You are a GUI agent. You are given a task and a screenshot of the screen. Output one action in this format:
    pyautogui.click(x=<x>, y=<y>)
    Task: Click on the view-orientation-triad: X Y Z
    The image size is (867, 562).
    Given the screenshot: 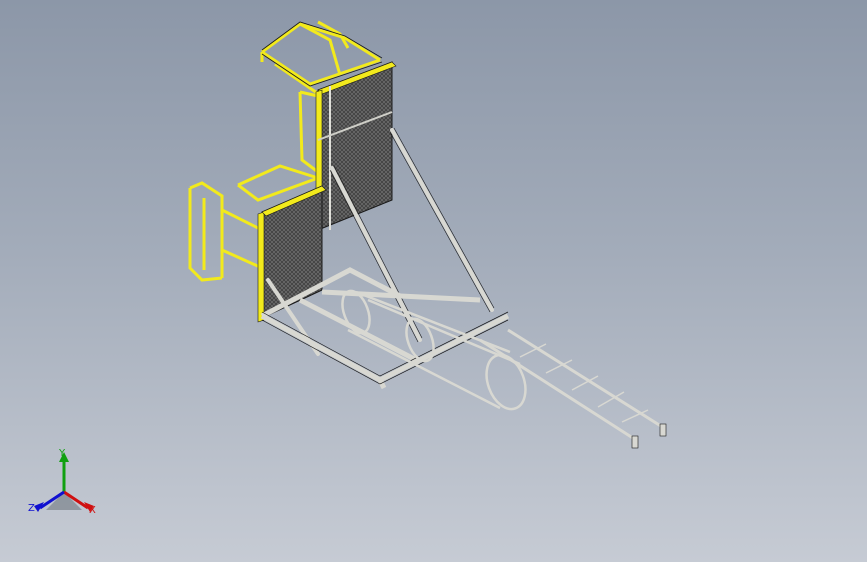 What is the action you would take?
    pyautogui.click(x=64, y=488)
    